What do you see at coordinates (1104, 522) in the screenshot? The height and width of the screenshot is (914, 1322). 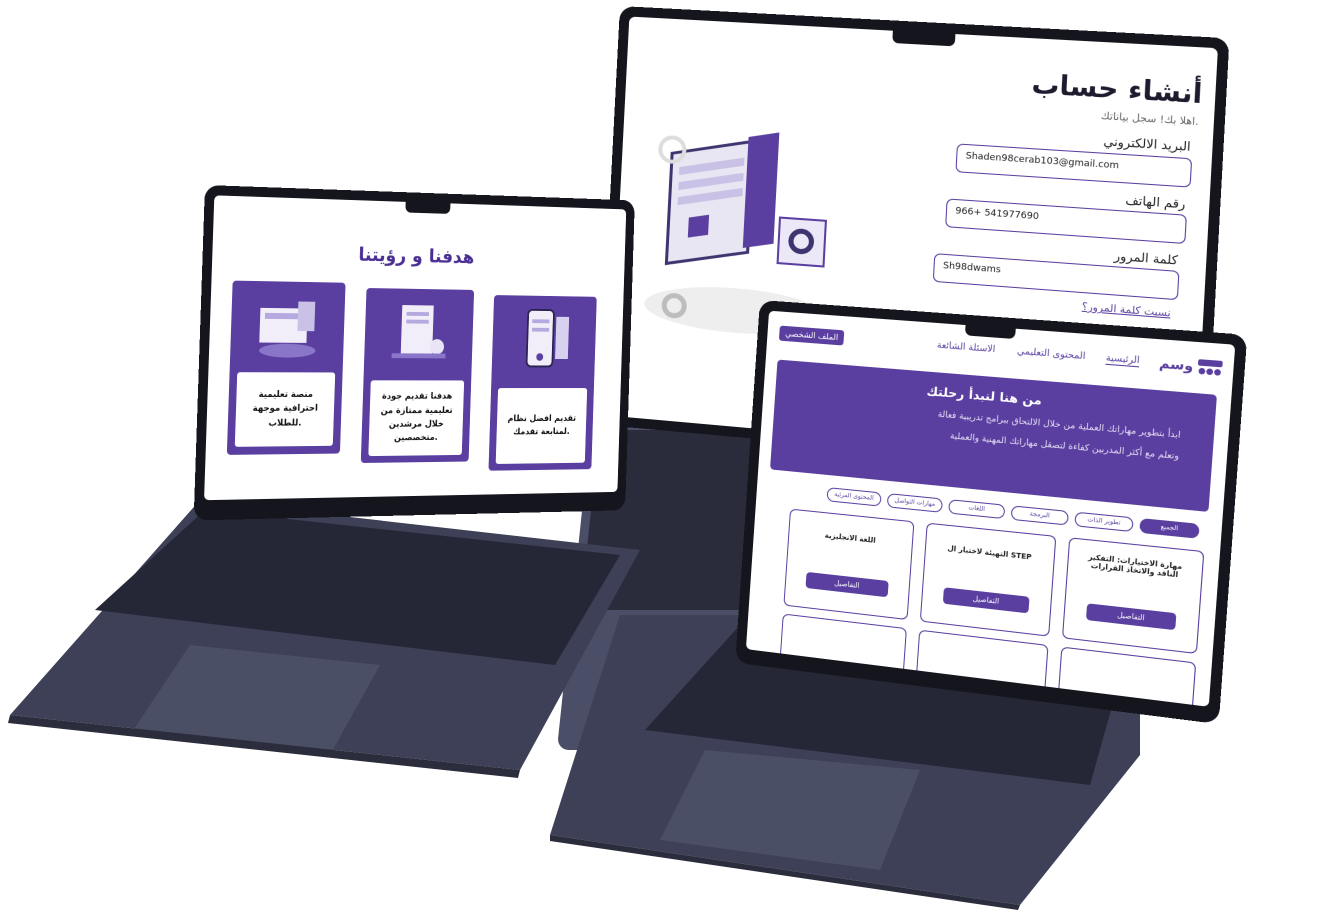 I see `filter-chip: تطوير الذات` at bounding box center [1104, 522].